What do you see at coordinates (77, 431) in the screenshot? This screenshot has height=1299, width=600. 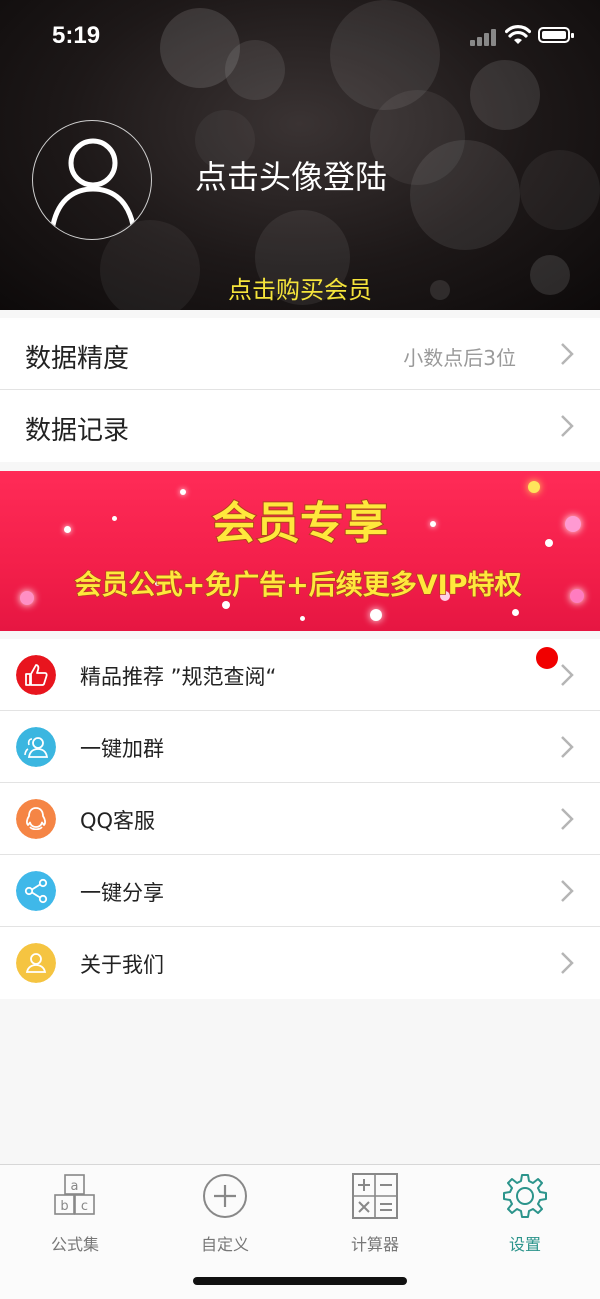 I see `settings-row-label: 数据记录` at bounding box center [77, 431].